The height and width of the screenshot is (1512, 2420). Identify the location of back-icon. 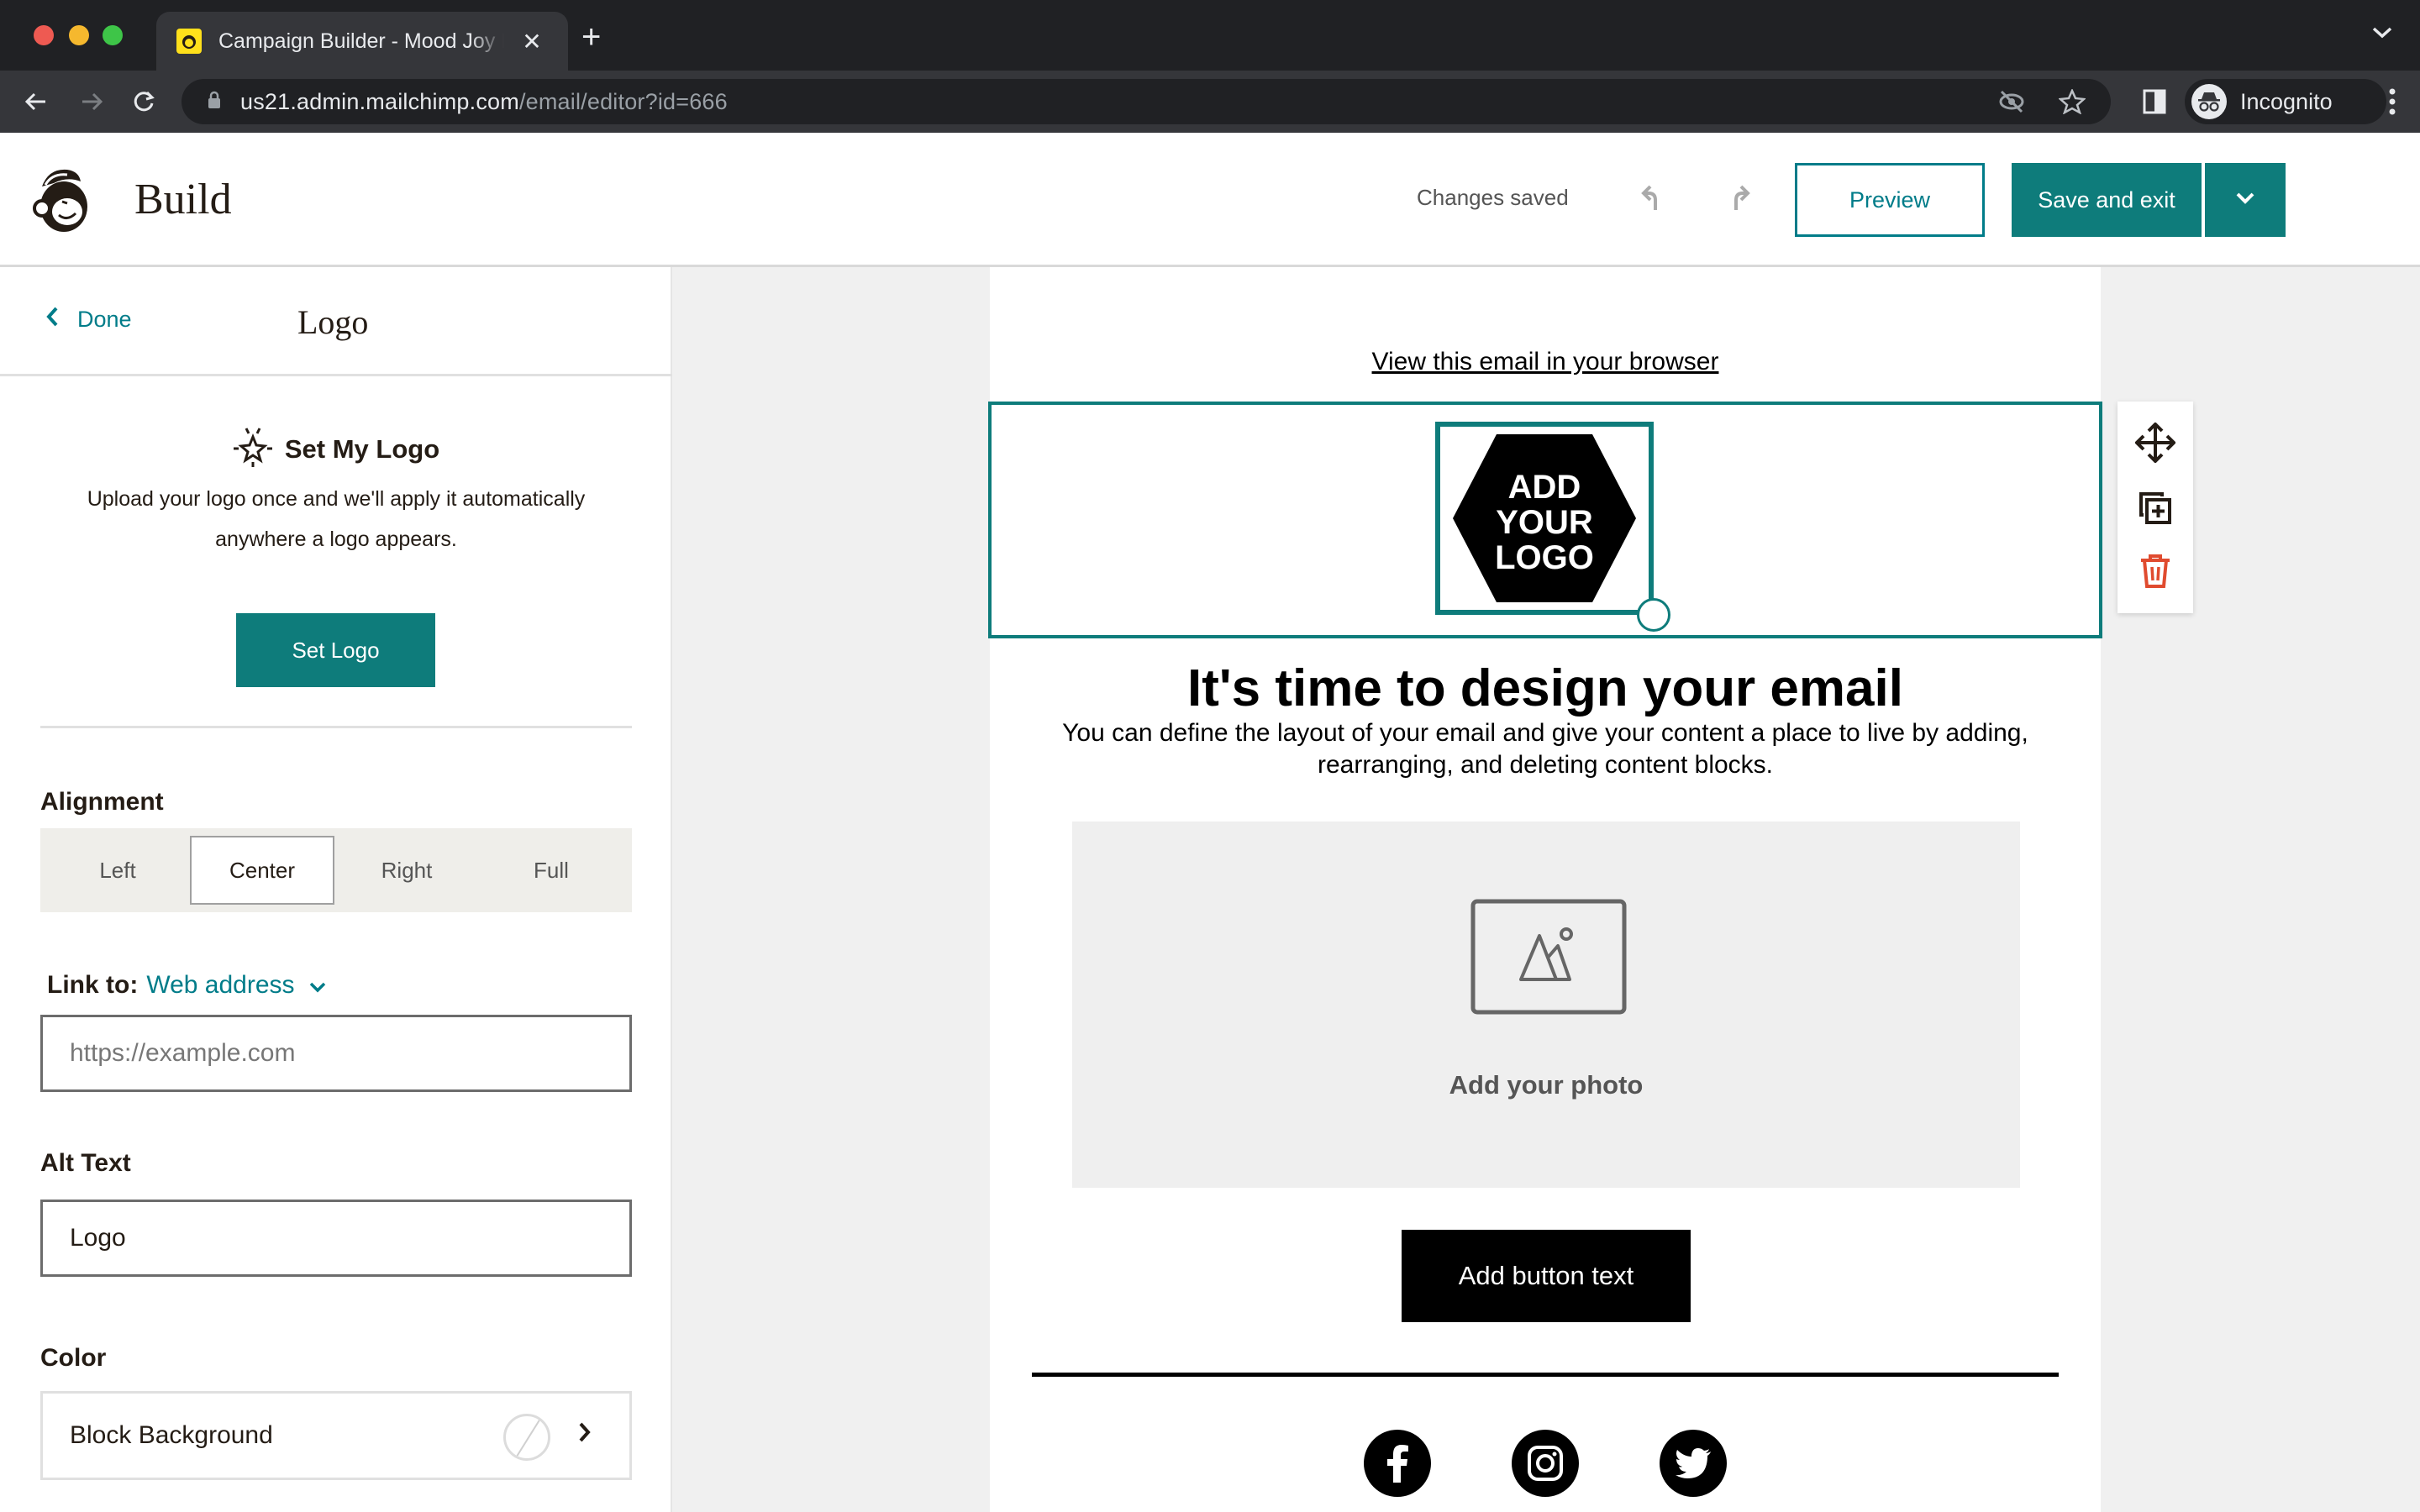
(36, 102).